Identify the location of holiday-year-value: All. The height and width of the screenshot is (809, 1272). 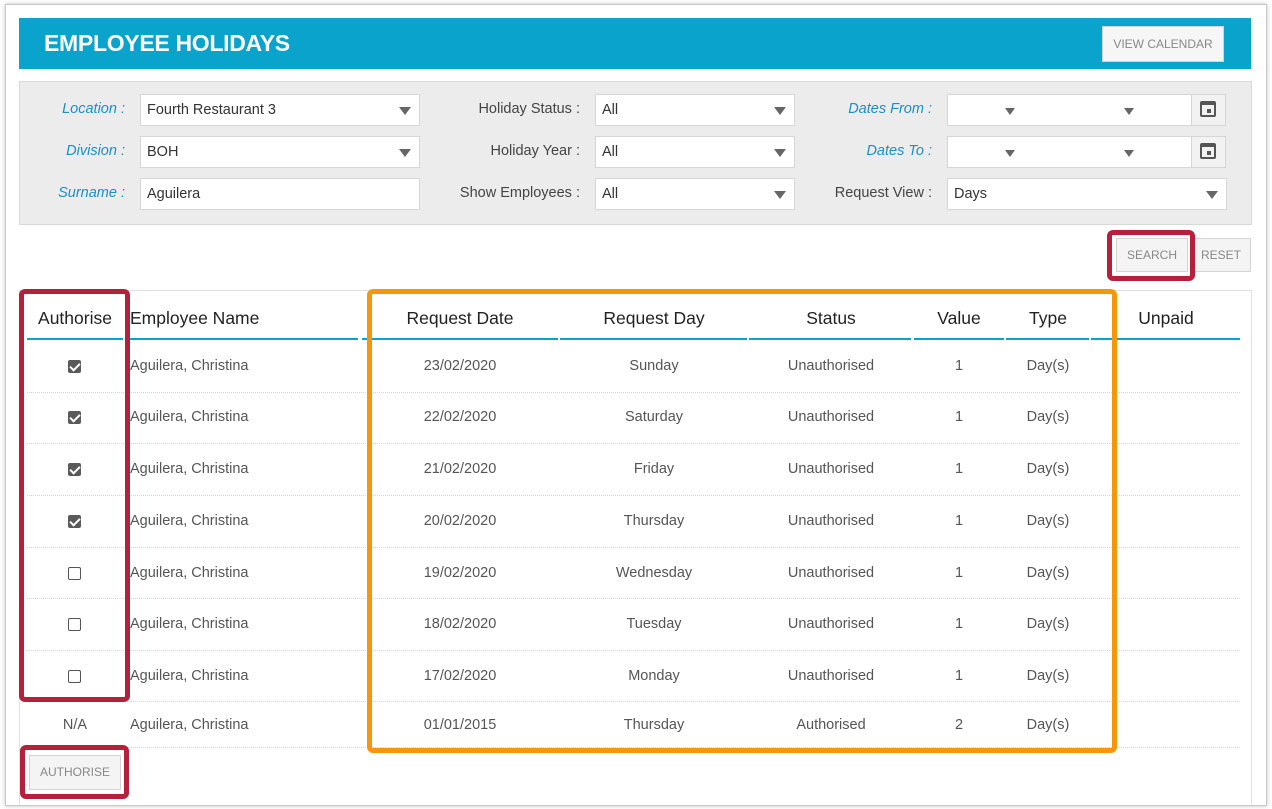
(610, 152).